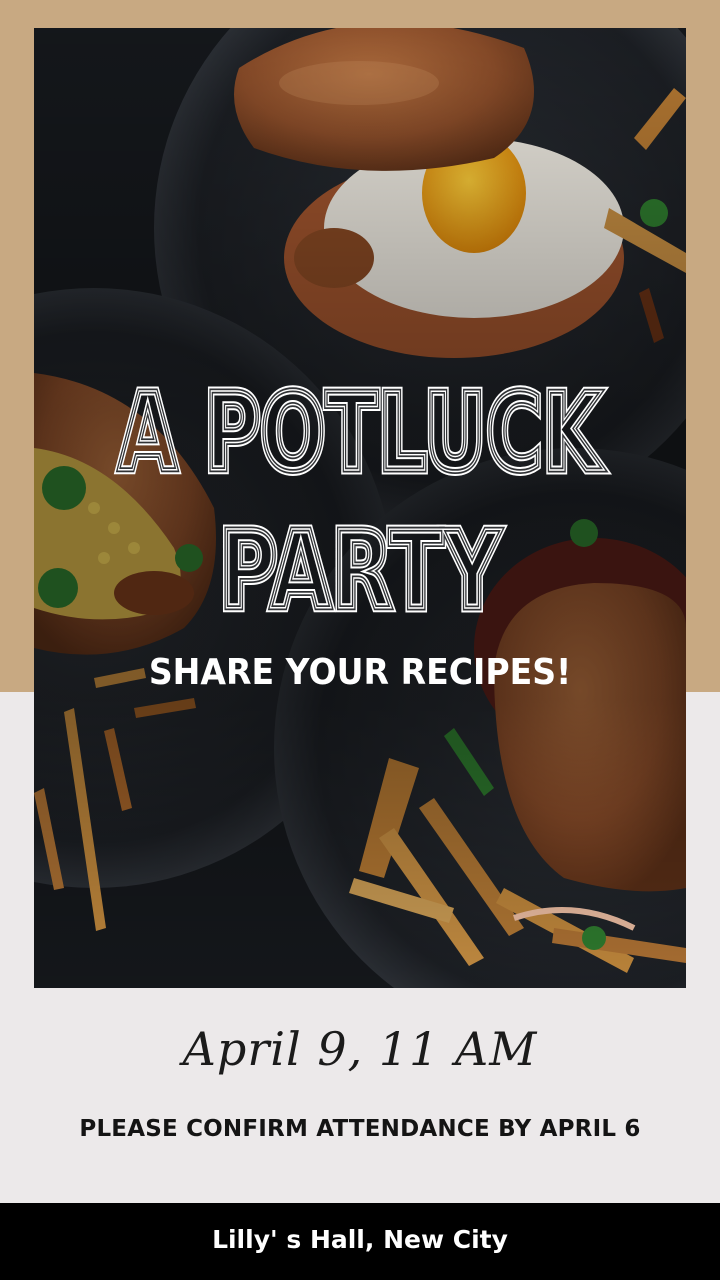 This screenshot has width=720, height=1280. I want to click on tagline: SHARE YOUR RECIPES!, so click(360, 672).